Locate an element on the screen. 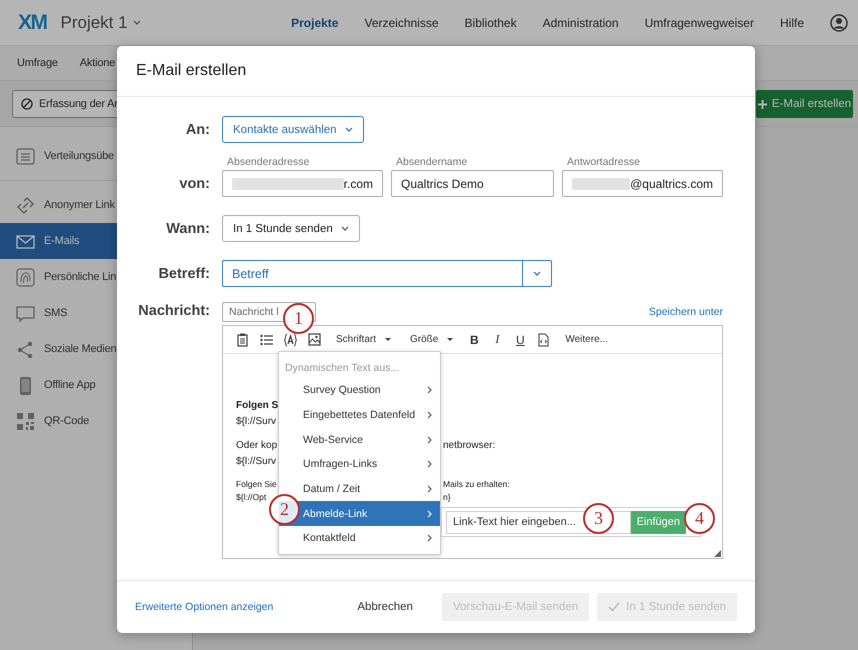 The image size is (858, 650). dialog-title: E-Mail erstellen is located at coordinates (436, 71).